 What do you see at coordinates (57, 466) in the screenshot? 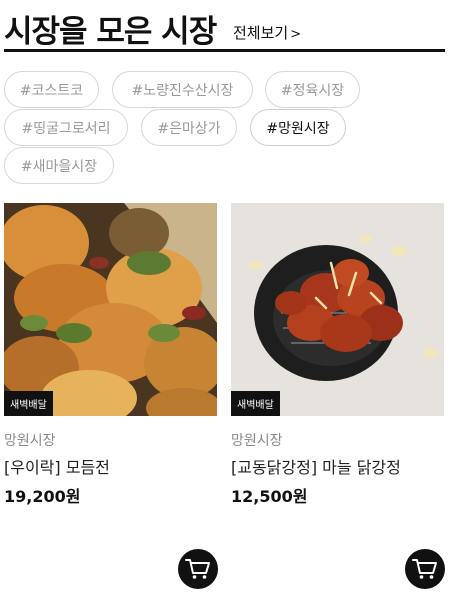
I see `product-name: [우이락] 모듬전` at bounding box center [57, 466].